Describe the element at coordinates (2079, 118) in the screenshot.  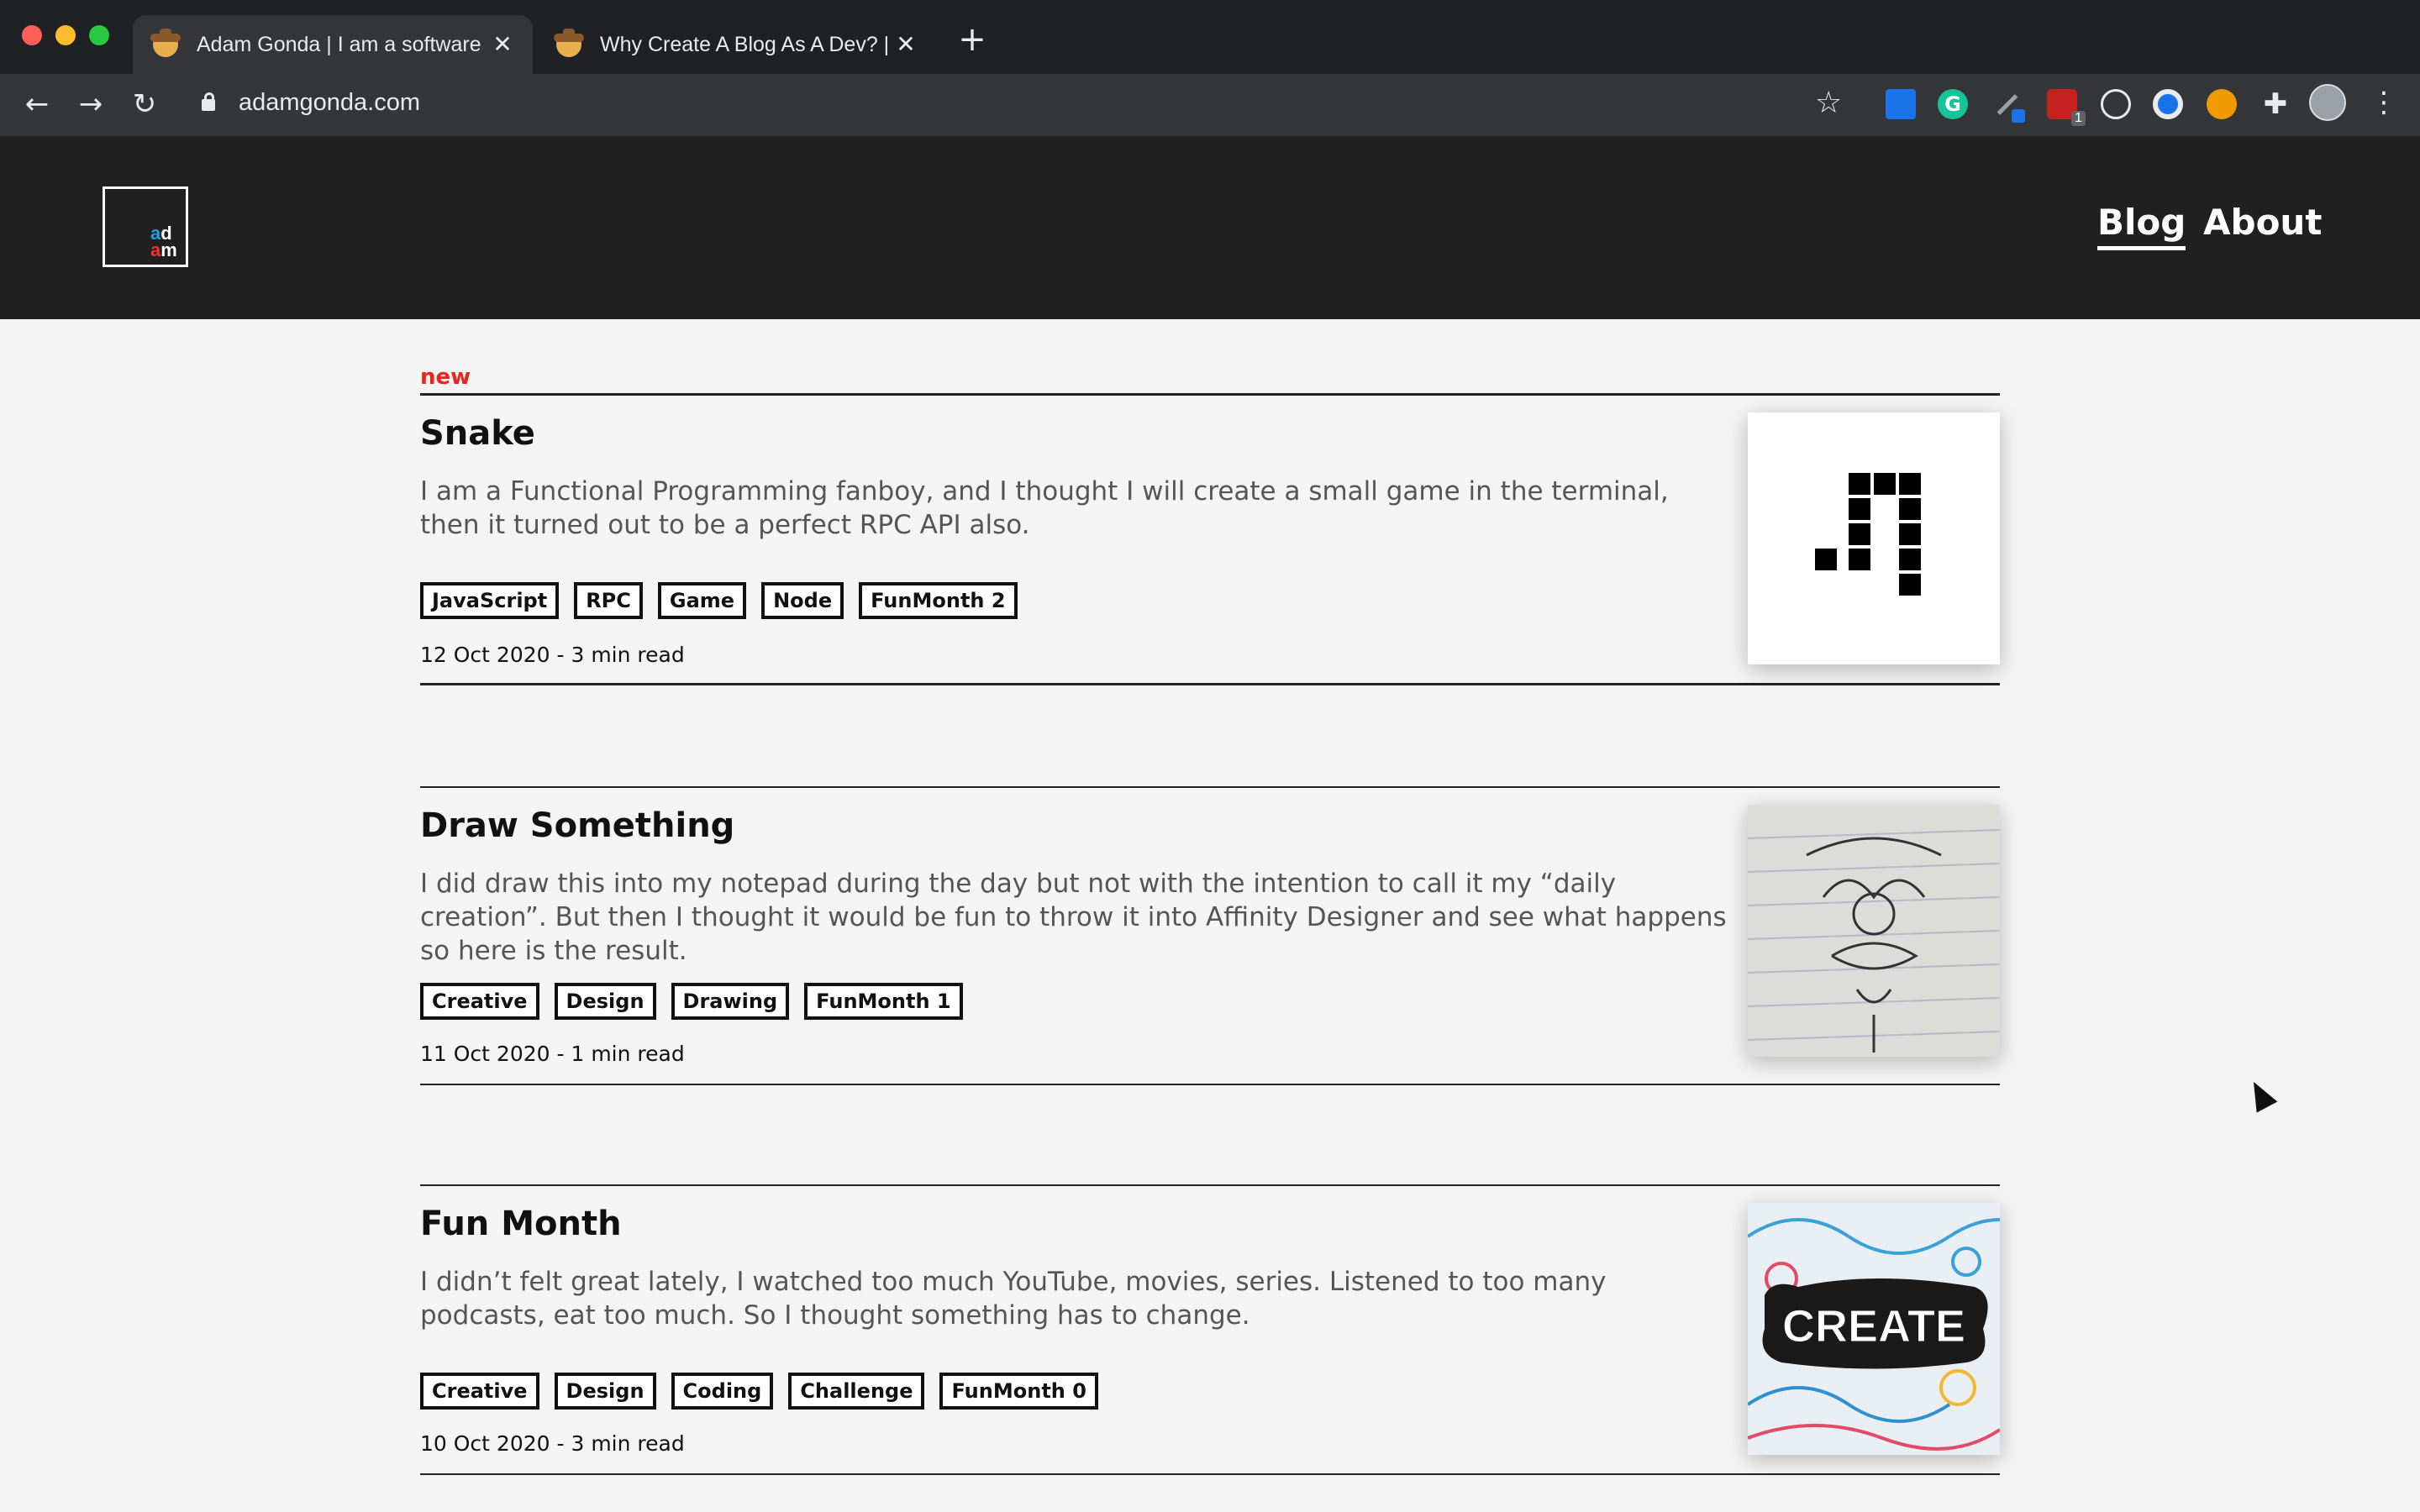
I see `extension-badge: 1` at that location.